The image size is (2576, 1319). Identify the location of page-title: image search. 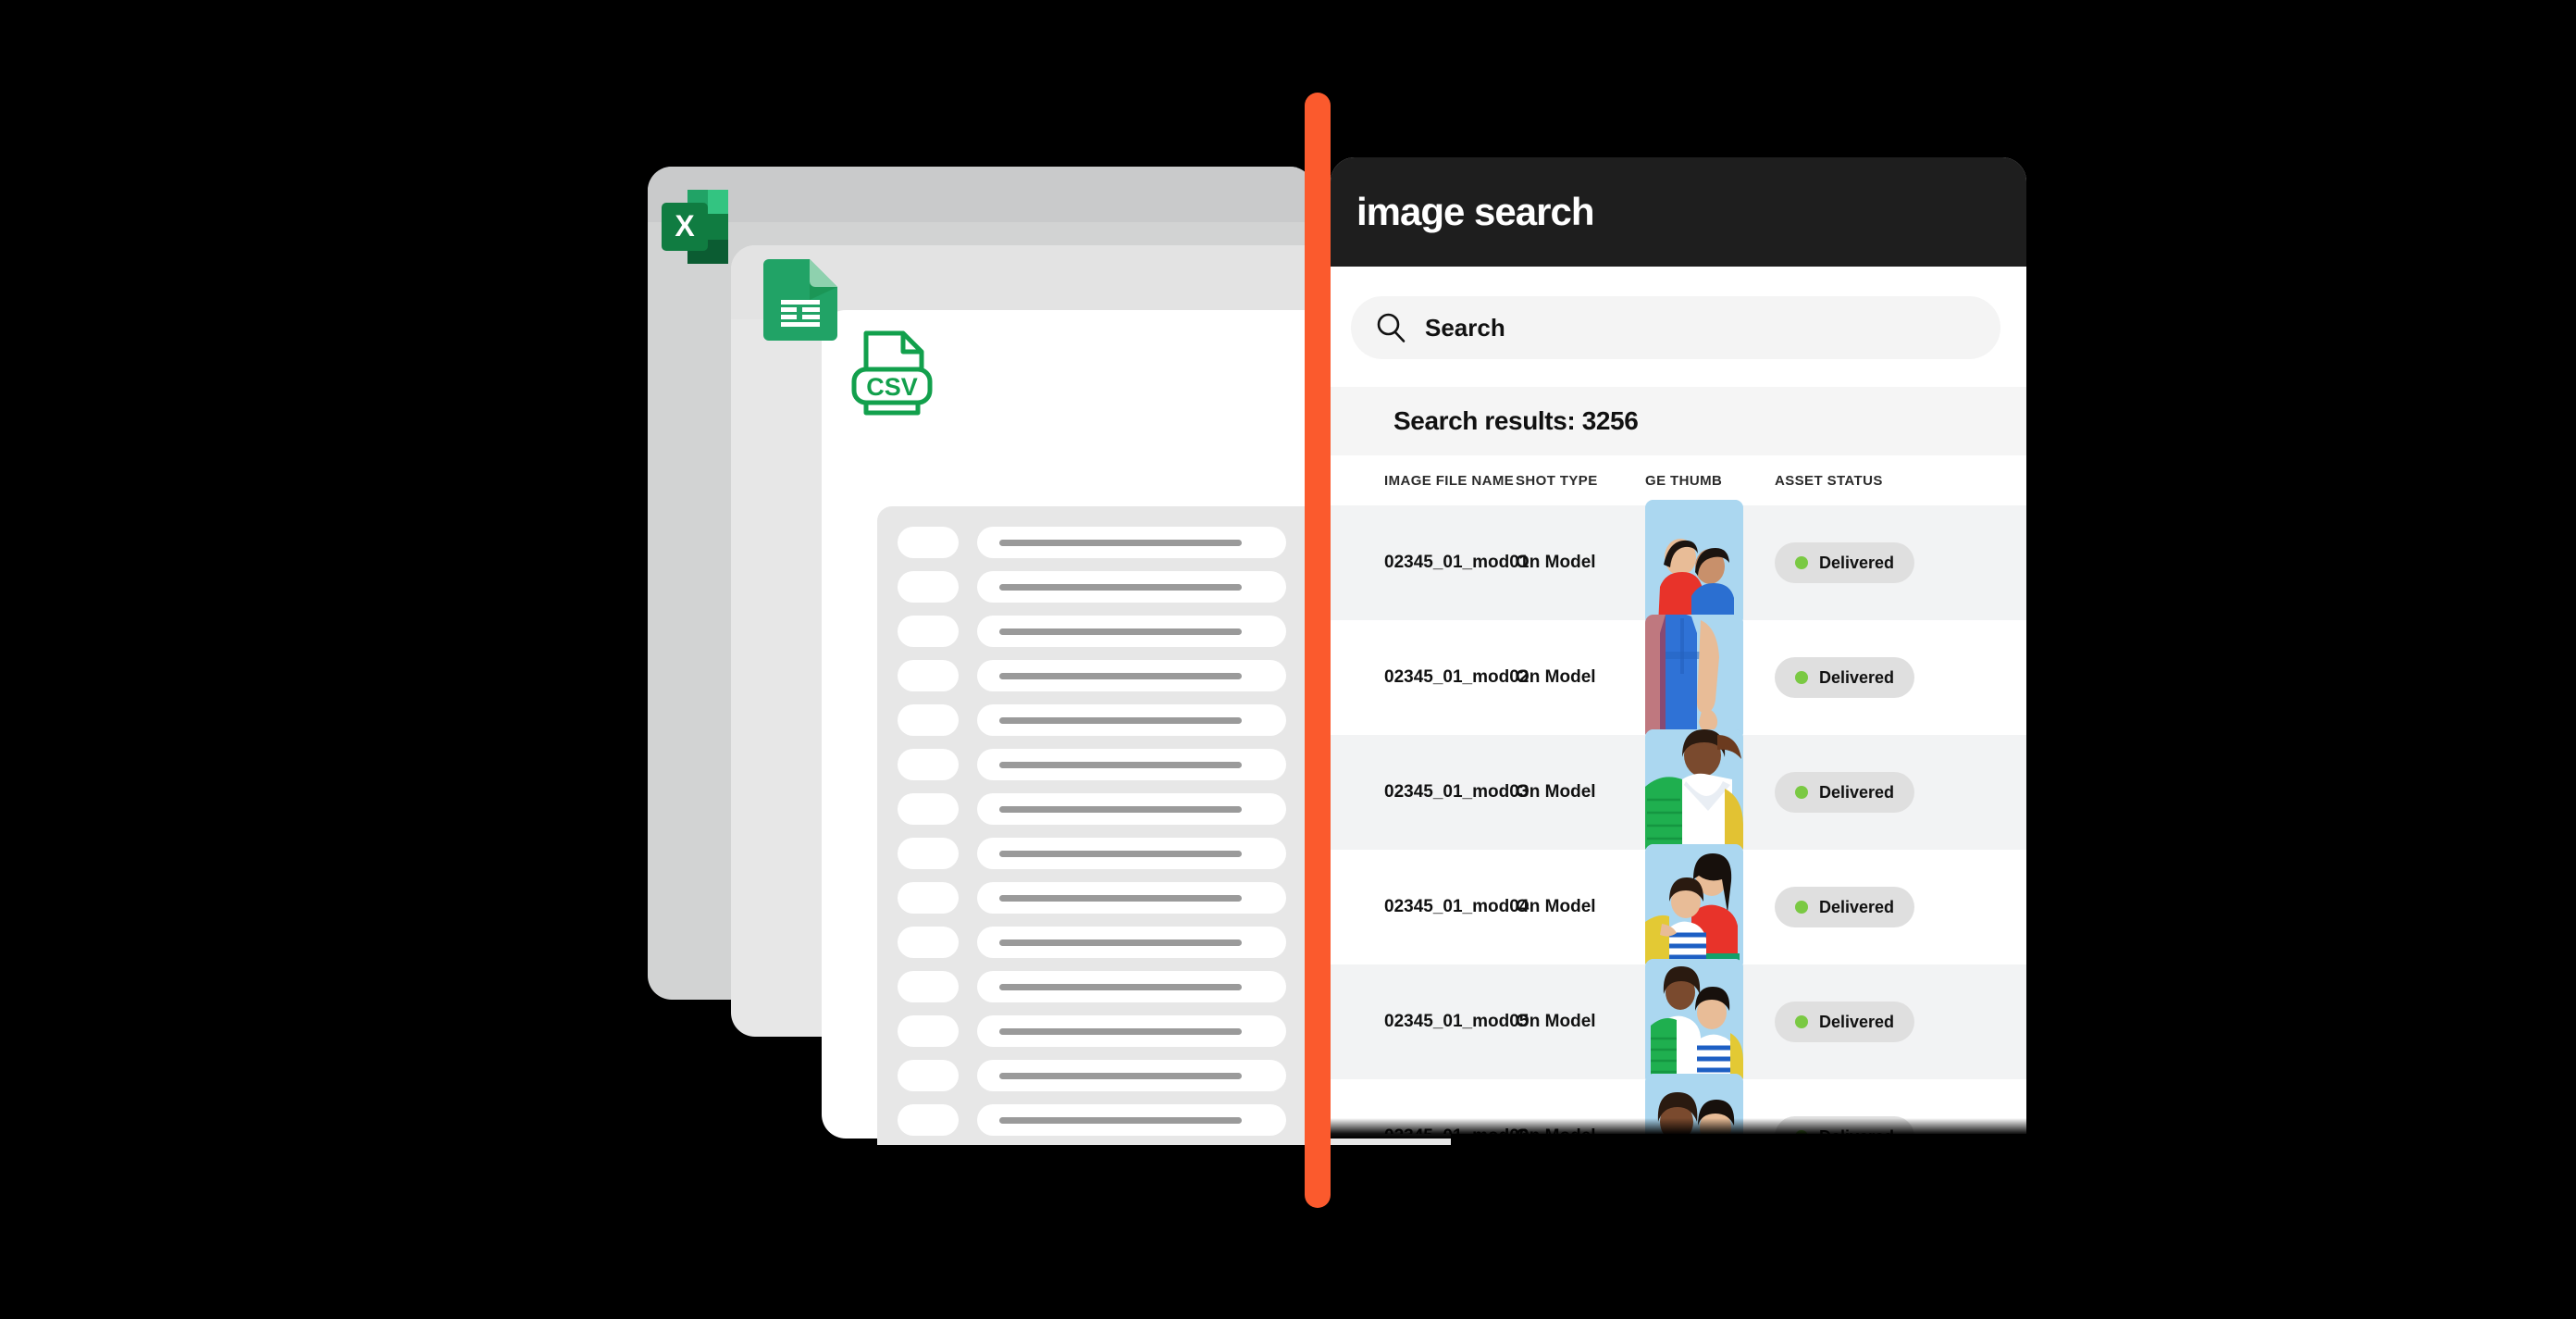
(1475, 211).